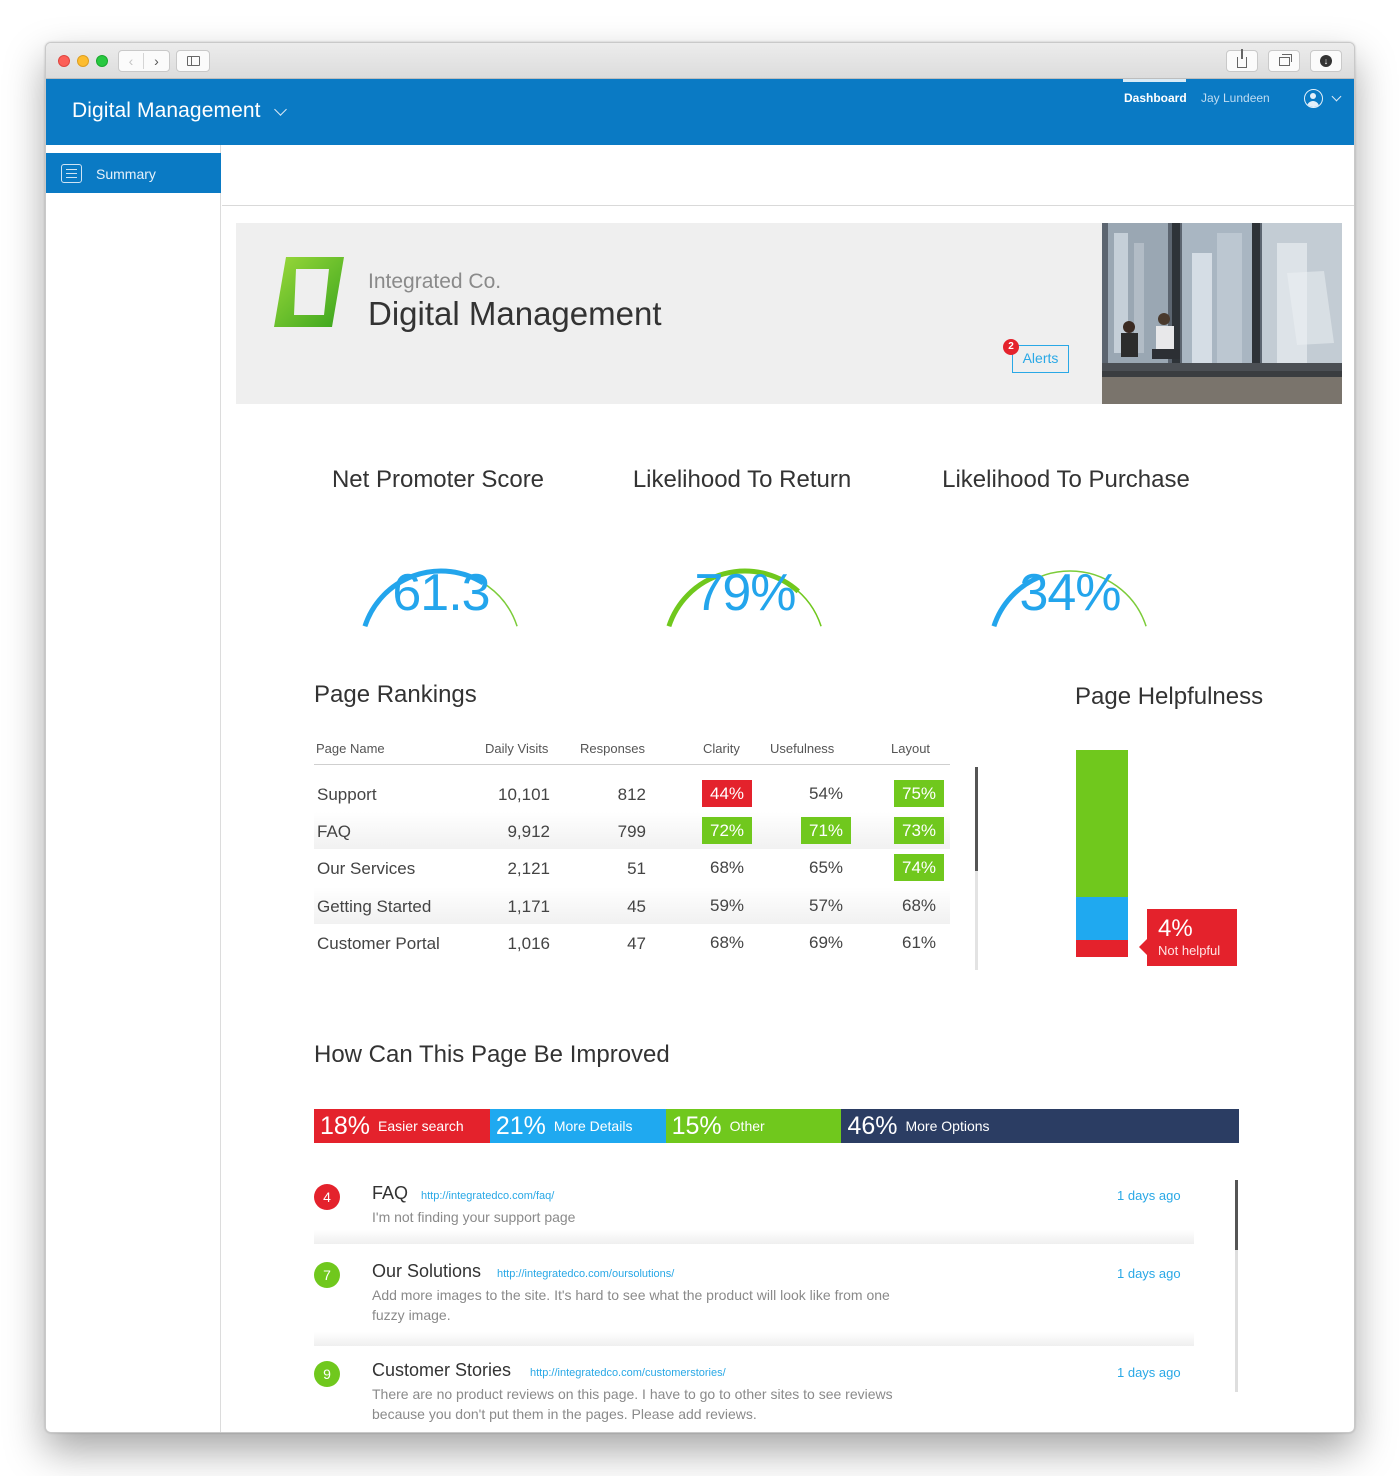 This screenshot has height=1476, width=1400. I want to click on cell-responses: 51, so click(636, 868).